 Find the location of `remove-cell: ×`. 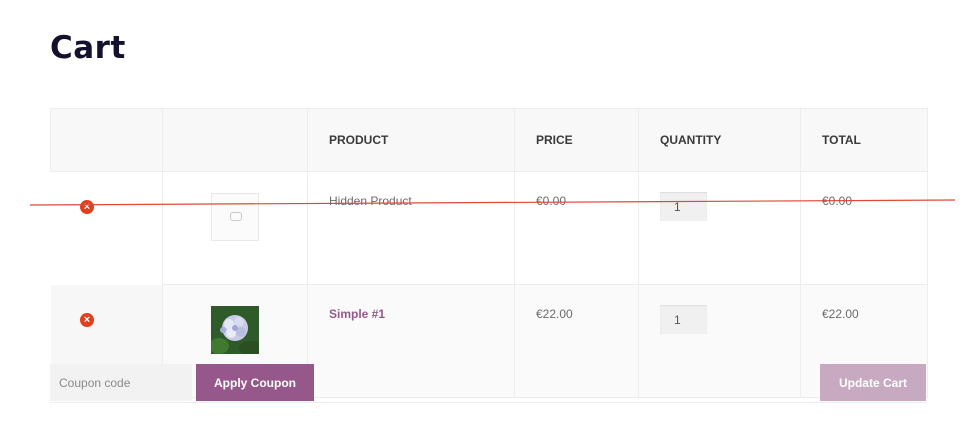

remove-cell: × is located at coordinates (106, 228).